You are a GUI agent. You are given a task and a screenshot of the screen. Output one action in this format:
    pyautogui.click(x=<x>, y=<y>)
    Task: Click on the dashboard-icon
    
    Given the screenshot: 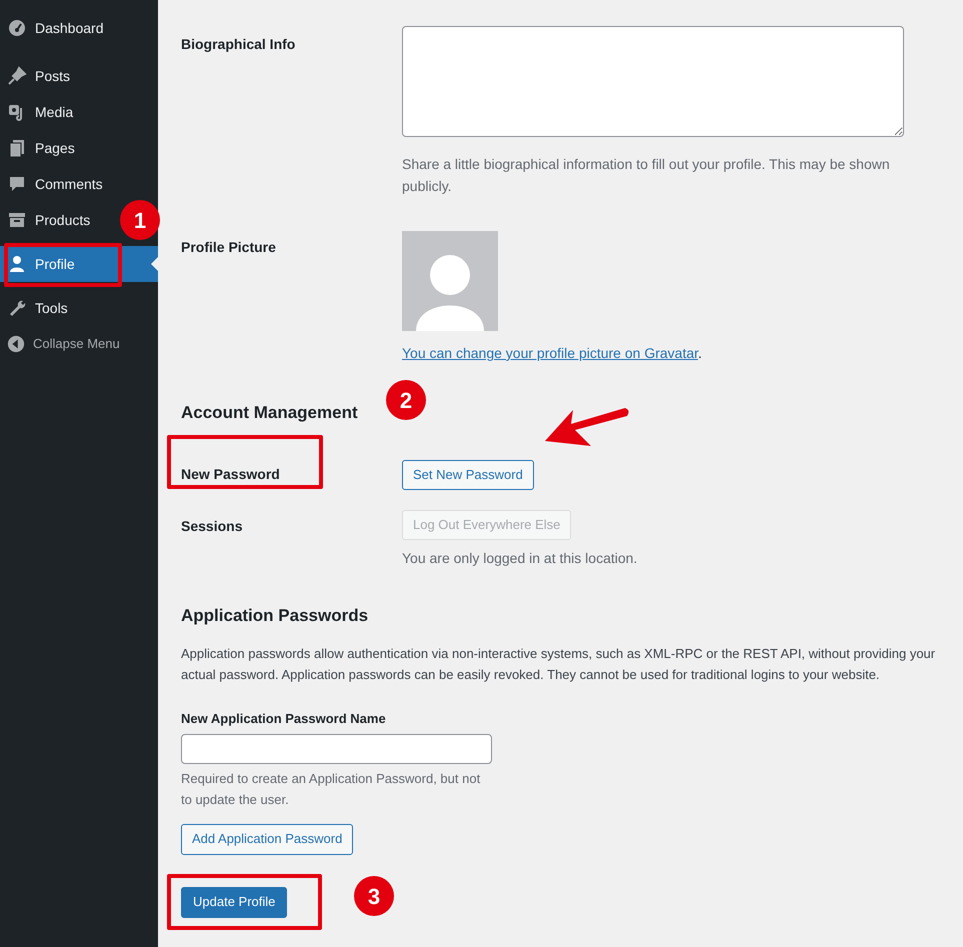 What is the action you would take?
    pyautogui.click(x=17, y=28)
    